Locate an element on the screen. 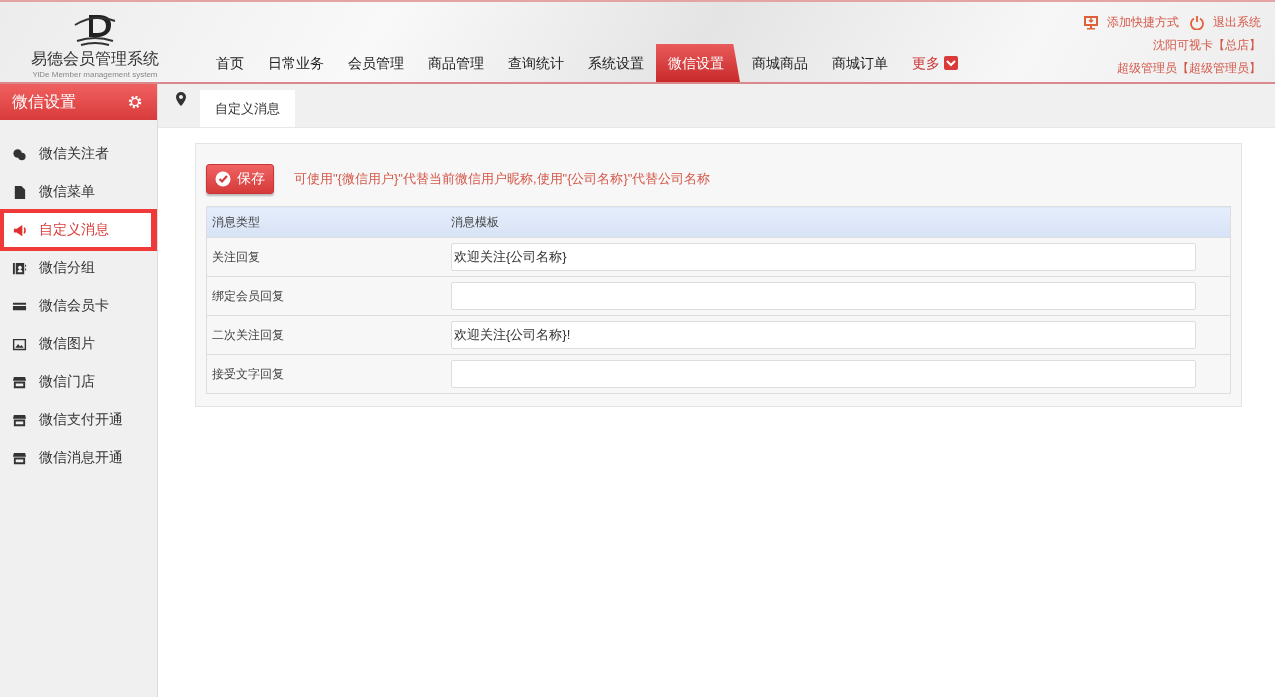  megaphone-icon is located at coordinates (19, 230).